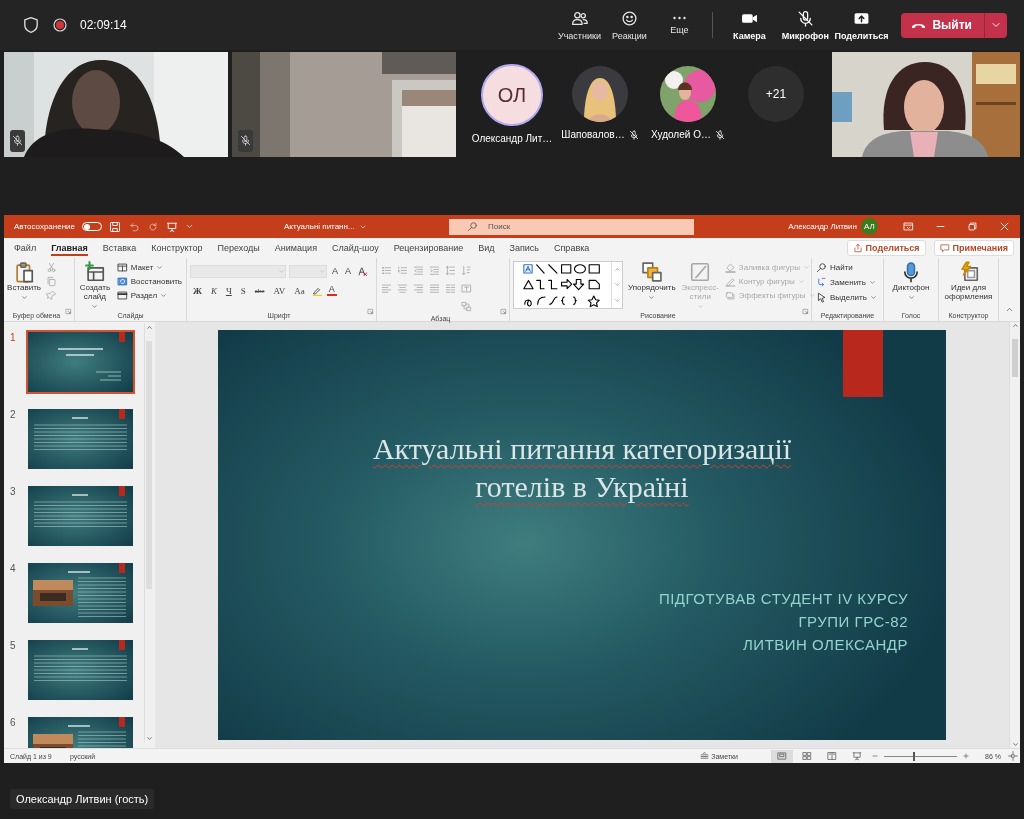 Image resolution: width=1024 pixels, height=819 pixels. Describe the element at coordinates (197, 290) in the screenshot. I see `format-button: Ж` at that location.